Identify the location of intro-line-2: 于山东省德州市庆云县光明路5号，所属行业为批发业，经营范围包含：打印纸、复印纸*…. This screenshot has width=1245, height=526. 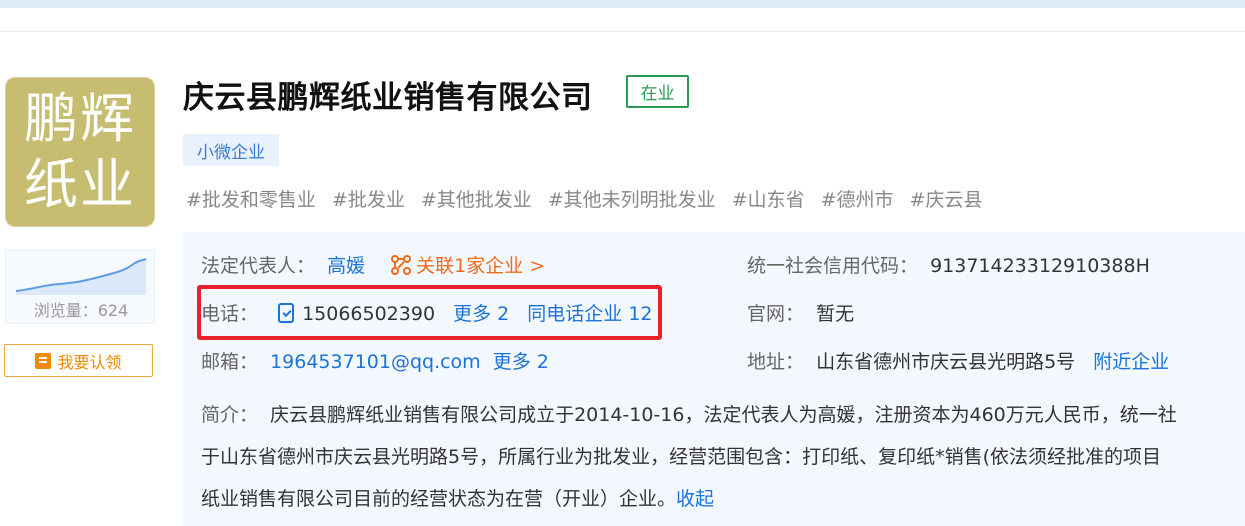
(681, 457).